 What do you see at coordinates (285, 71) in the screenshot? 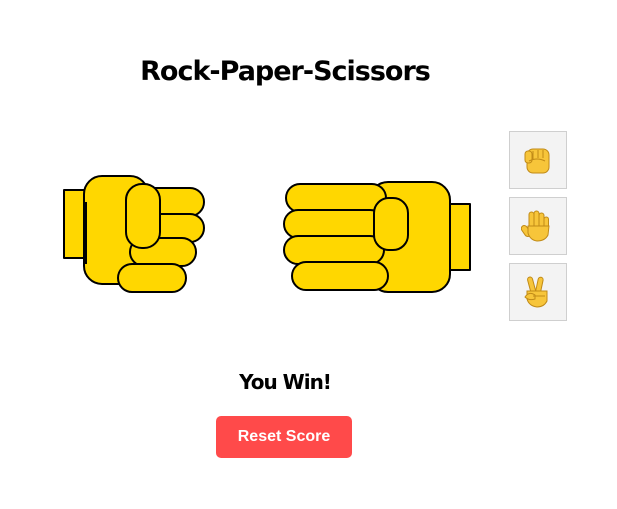
I see `game-title: Rock-Paper-Scissors` at bounding box center [285, 71].